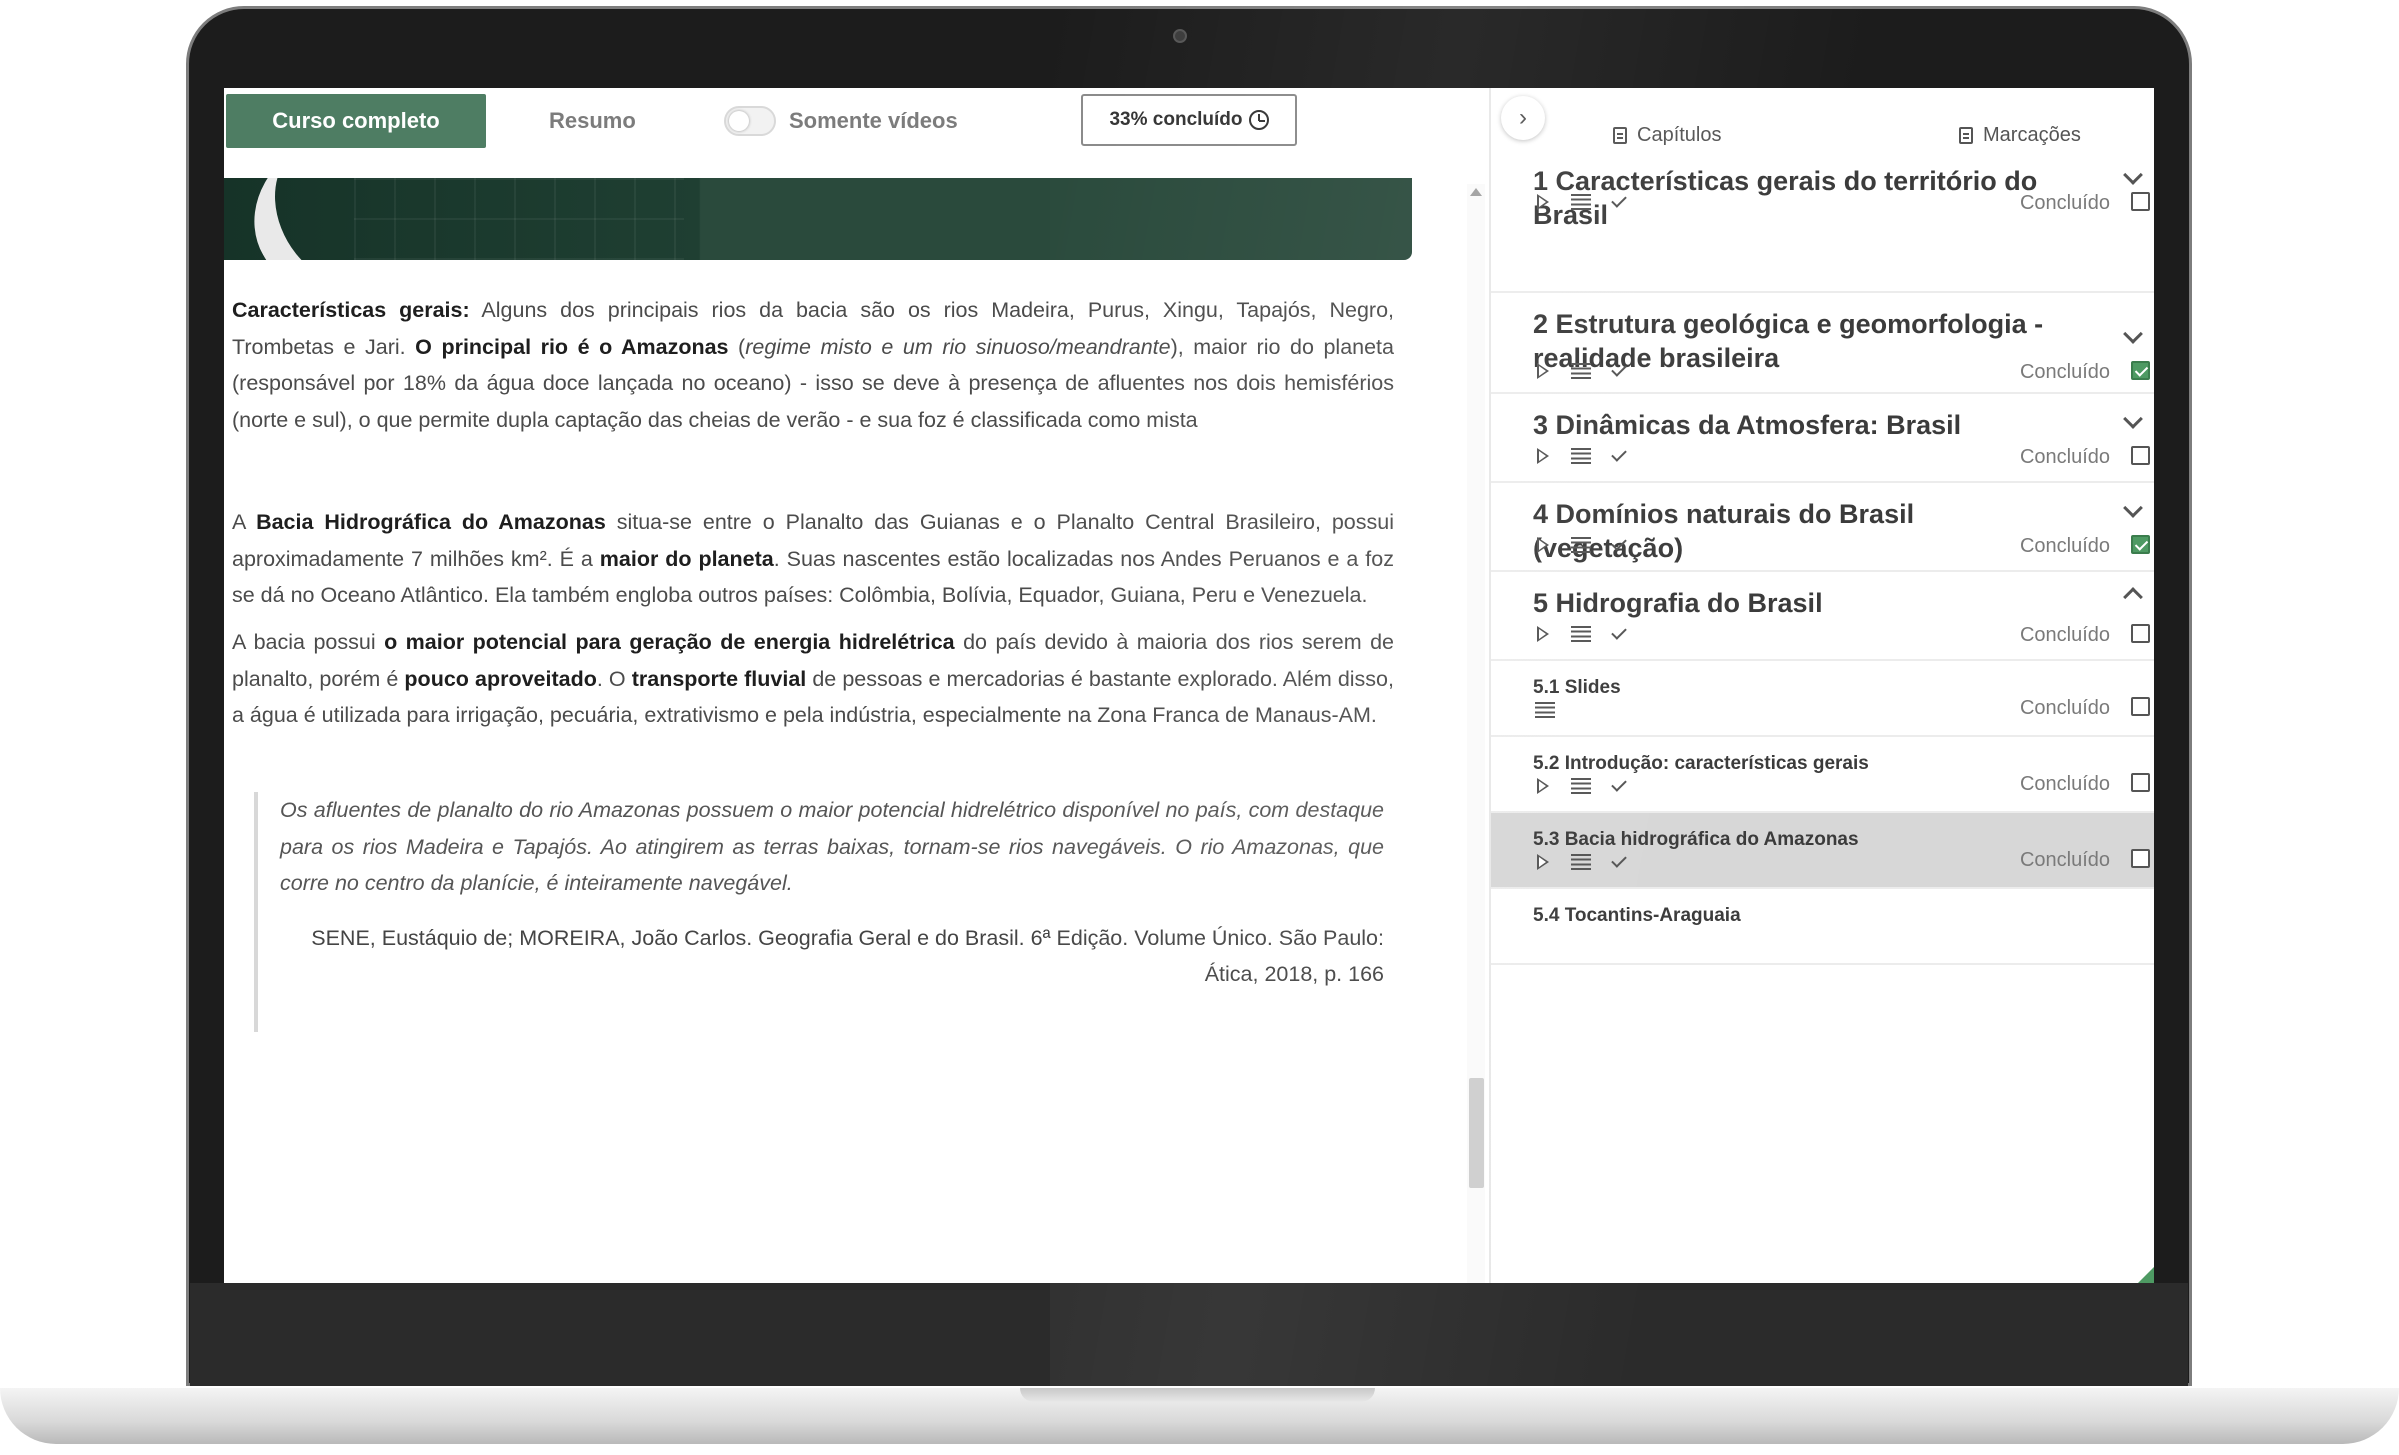 The width and height of the screenshot is (2399, 1455). I want to click on lesson-banner-image, so click(818, 219).